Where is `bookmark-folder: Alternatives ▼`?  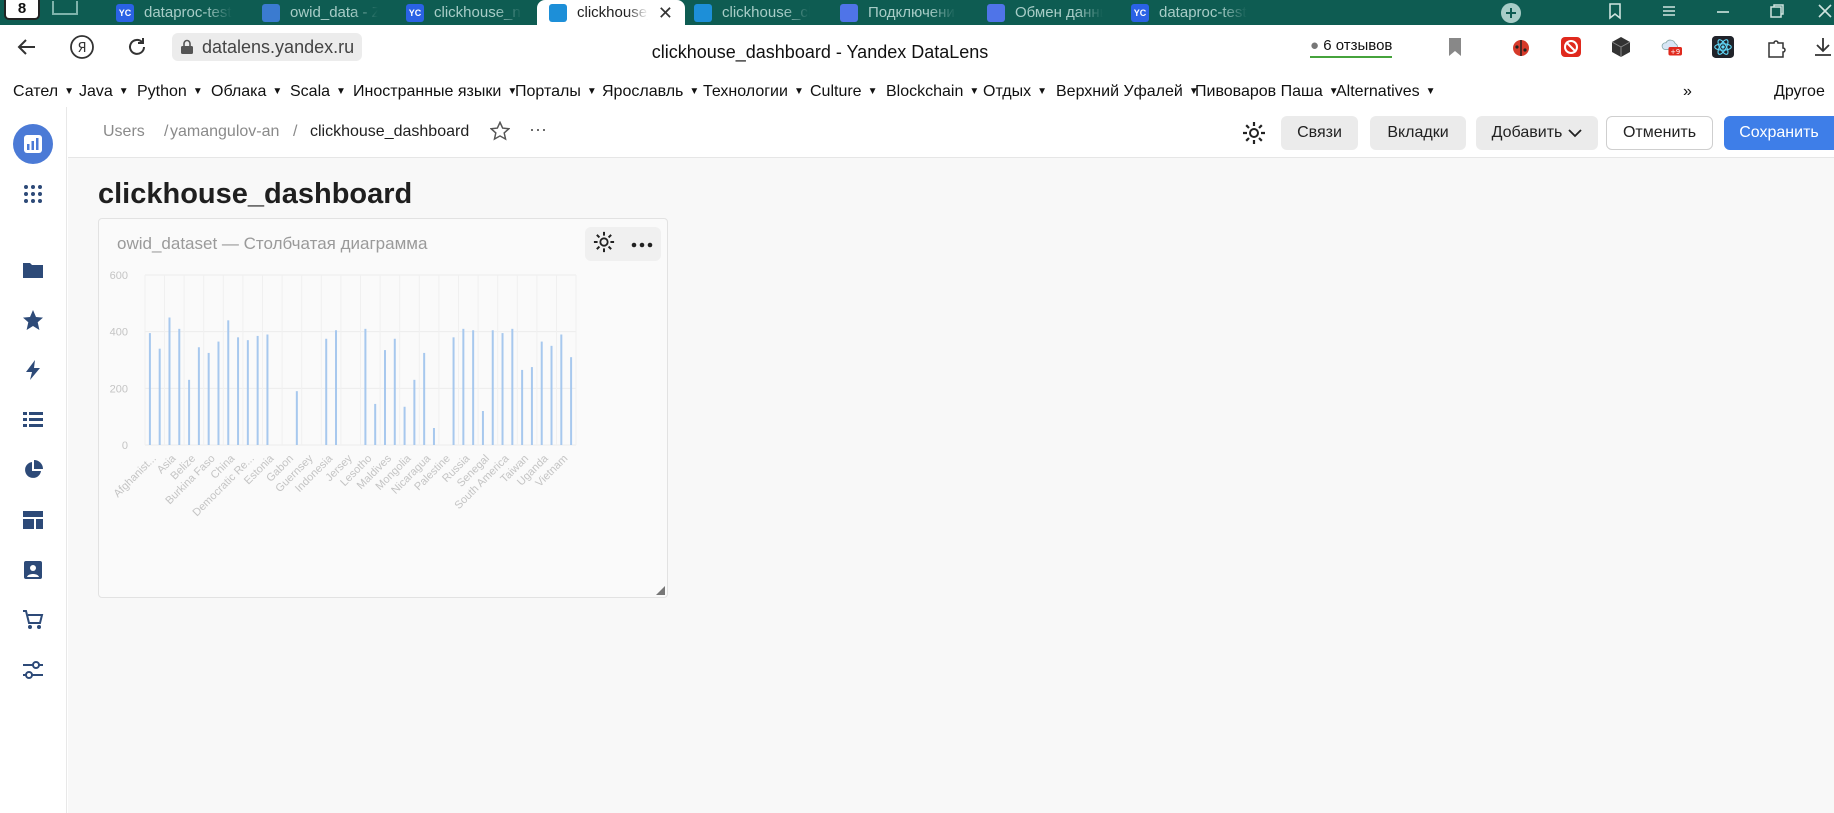
bookmark-folder: Alternatives ▼ is located at coordinates (1386, 92).